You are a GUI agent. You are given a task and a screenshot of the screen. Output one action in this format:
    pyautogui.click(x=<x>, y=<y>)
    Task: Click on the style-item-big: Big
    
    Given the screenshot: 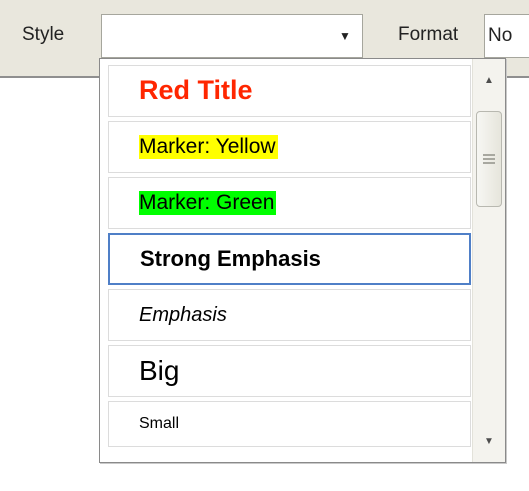 What is the action you would take?
    pyautogui.click(x=289, y=371)
    